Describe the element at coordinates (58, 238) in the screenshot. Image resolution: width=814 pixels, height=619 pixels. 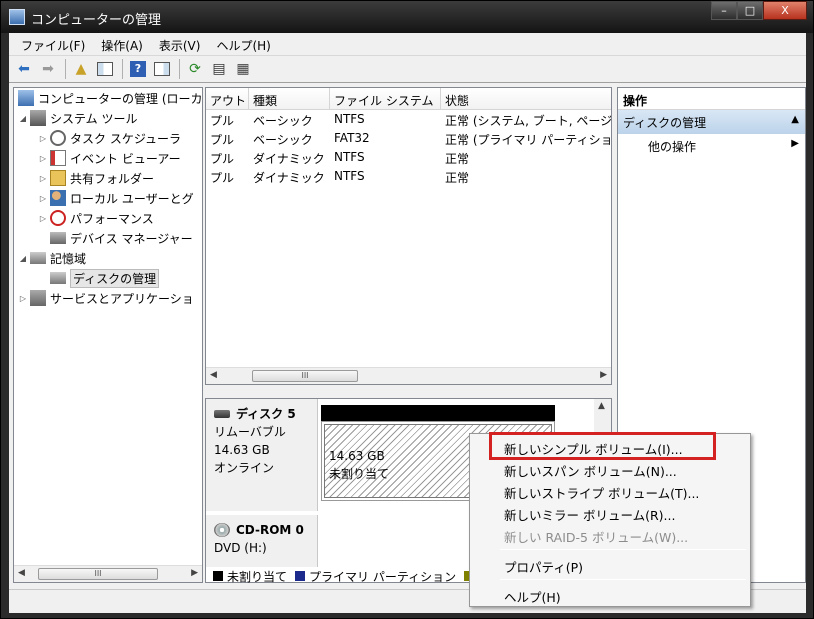
I see `device-manager-icon` at that location.